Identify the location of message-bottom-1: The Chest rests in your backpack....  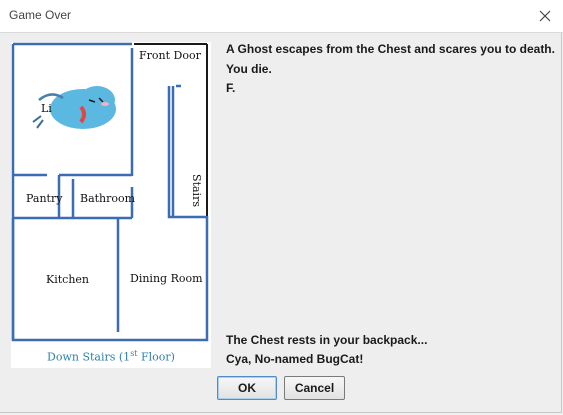
(327, 340).